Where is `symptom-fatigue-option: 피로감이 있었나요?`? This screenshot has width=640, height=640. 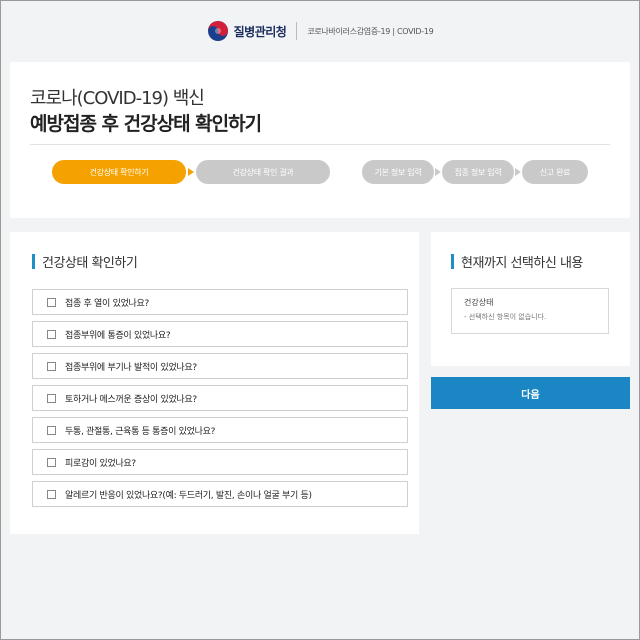 symptom-fatigue-option: 피로감이 있었나요? is located at coordinates (220, 462).